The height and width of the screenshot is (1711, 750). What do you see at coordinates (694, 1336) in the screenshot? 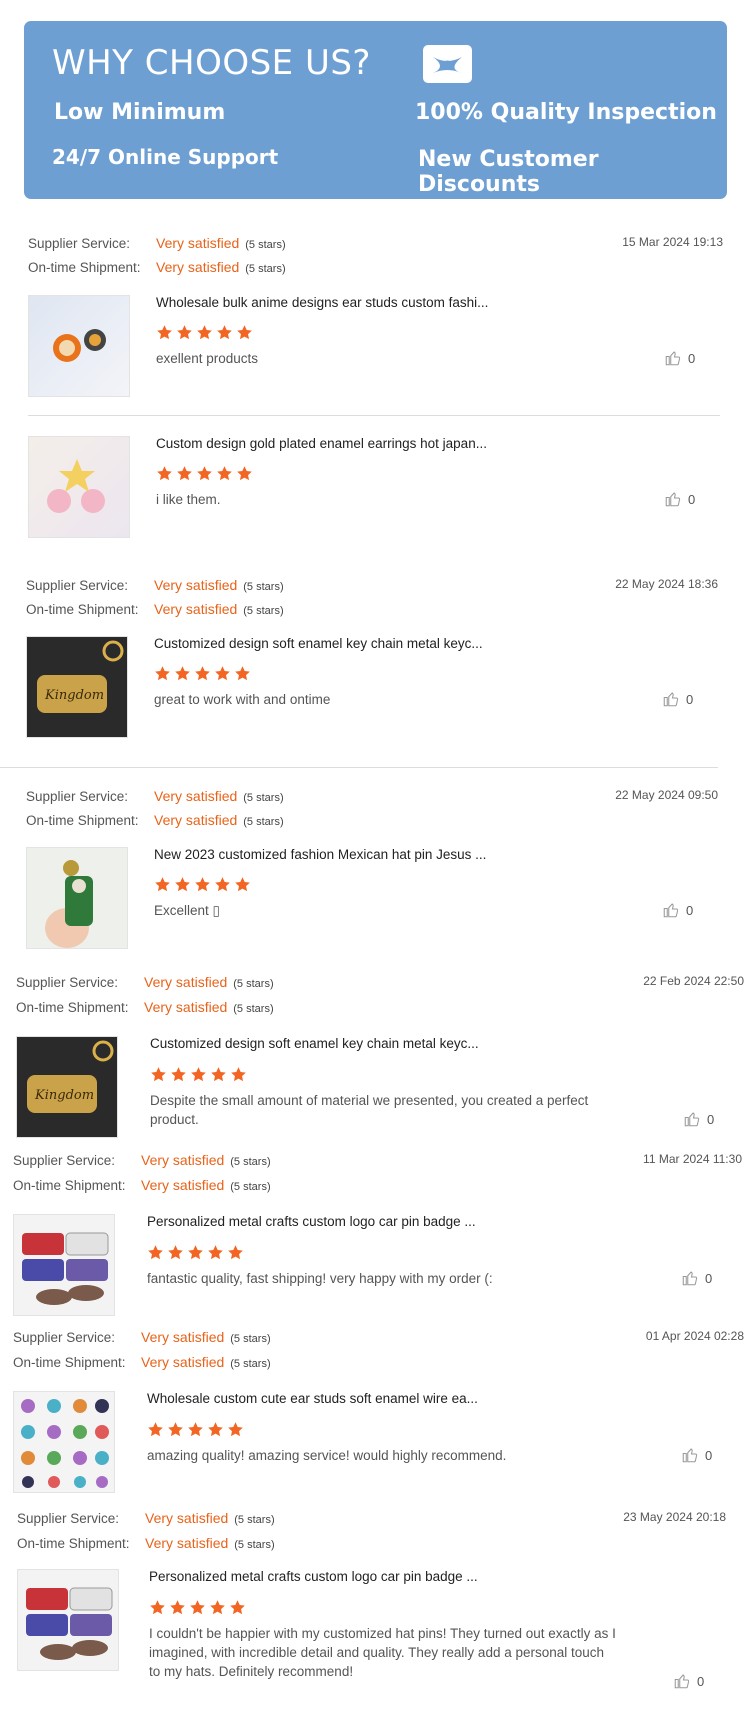
I see `review-date: 01 Apr 2024 02:28` at bounding box center [694, 1336].